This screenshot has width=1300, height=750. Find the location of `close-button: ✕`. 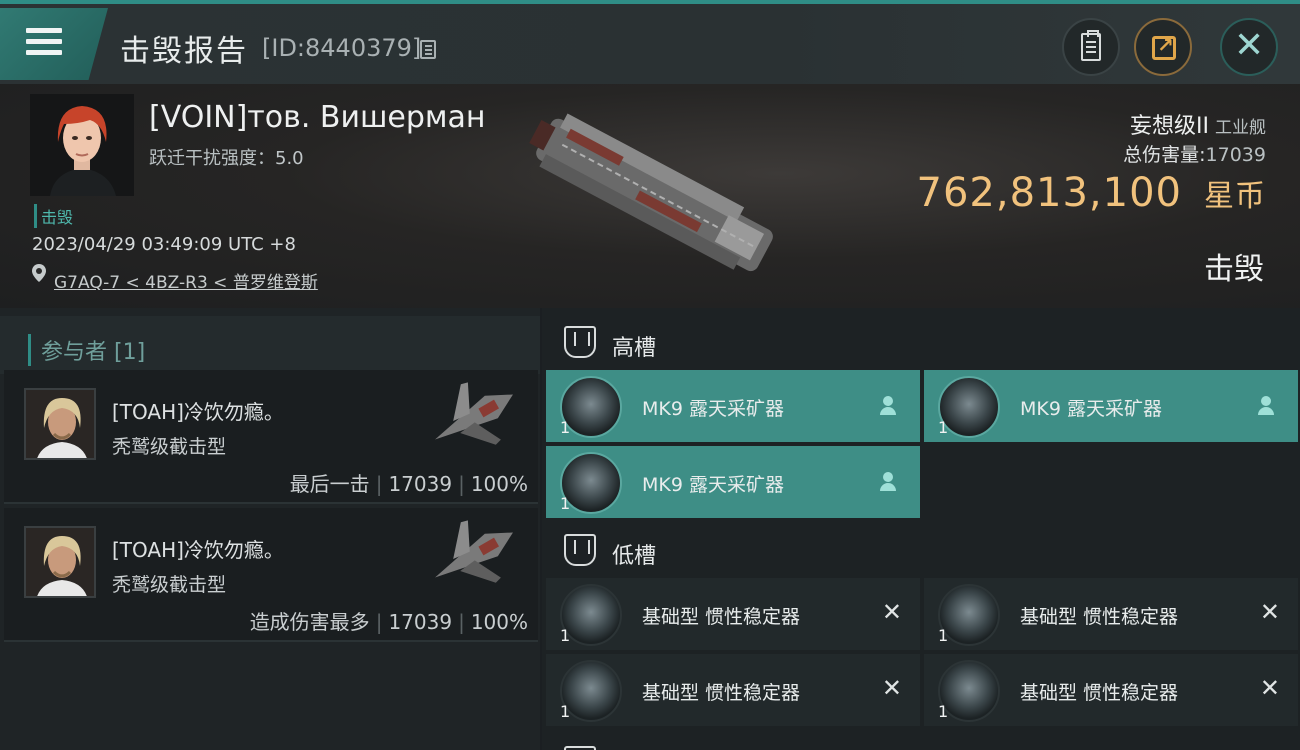

close-button: ✕ is located at coordinates (1249, 47).